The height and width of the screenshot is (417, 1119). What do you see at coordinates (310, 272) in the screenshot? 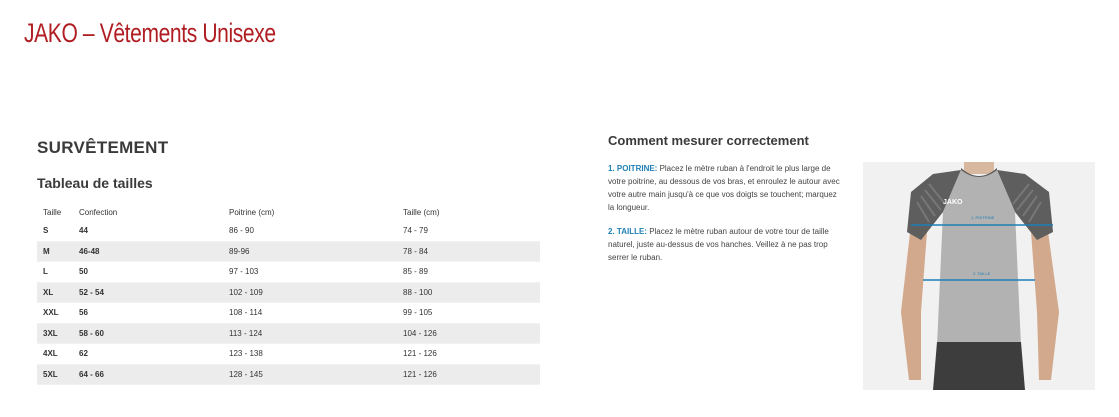
I see `cell-chest: 97 - 103` at bounding box center [310, 272].